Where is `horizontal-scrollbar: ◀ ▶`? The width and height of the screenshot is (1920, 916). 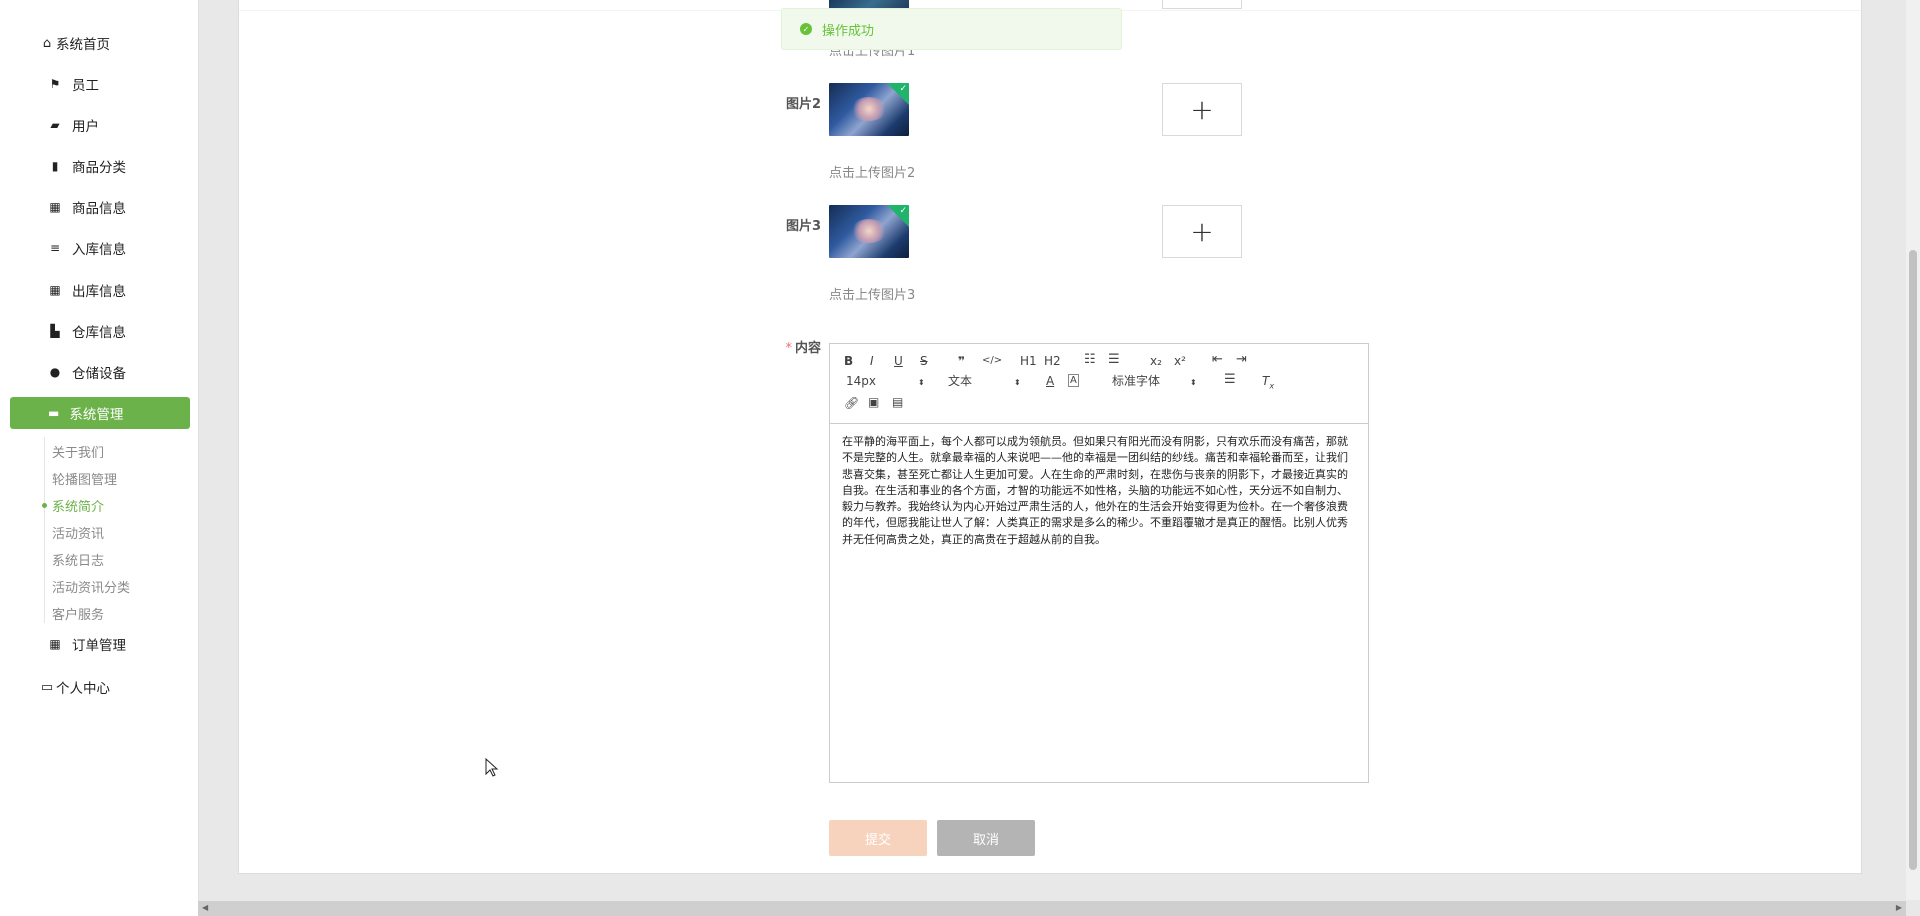
horizontal-scrollbar: ◀ ▶ is located at coordinates (1052, 908).